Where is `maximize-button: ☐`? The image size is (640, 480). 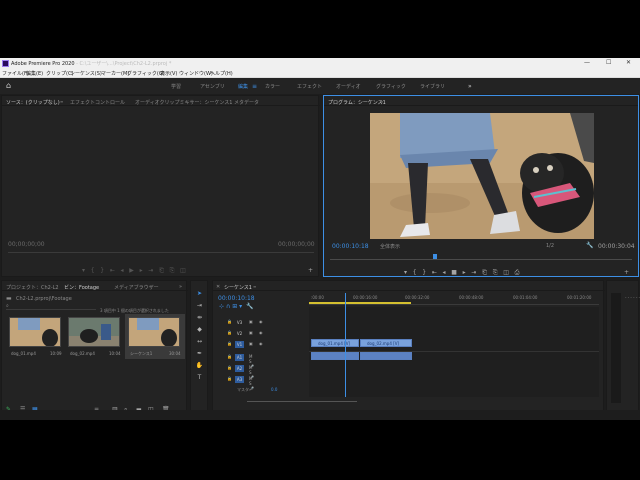
maximize-button: ☐ is located at coordinates (608, 62).